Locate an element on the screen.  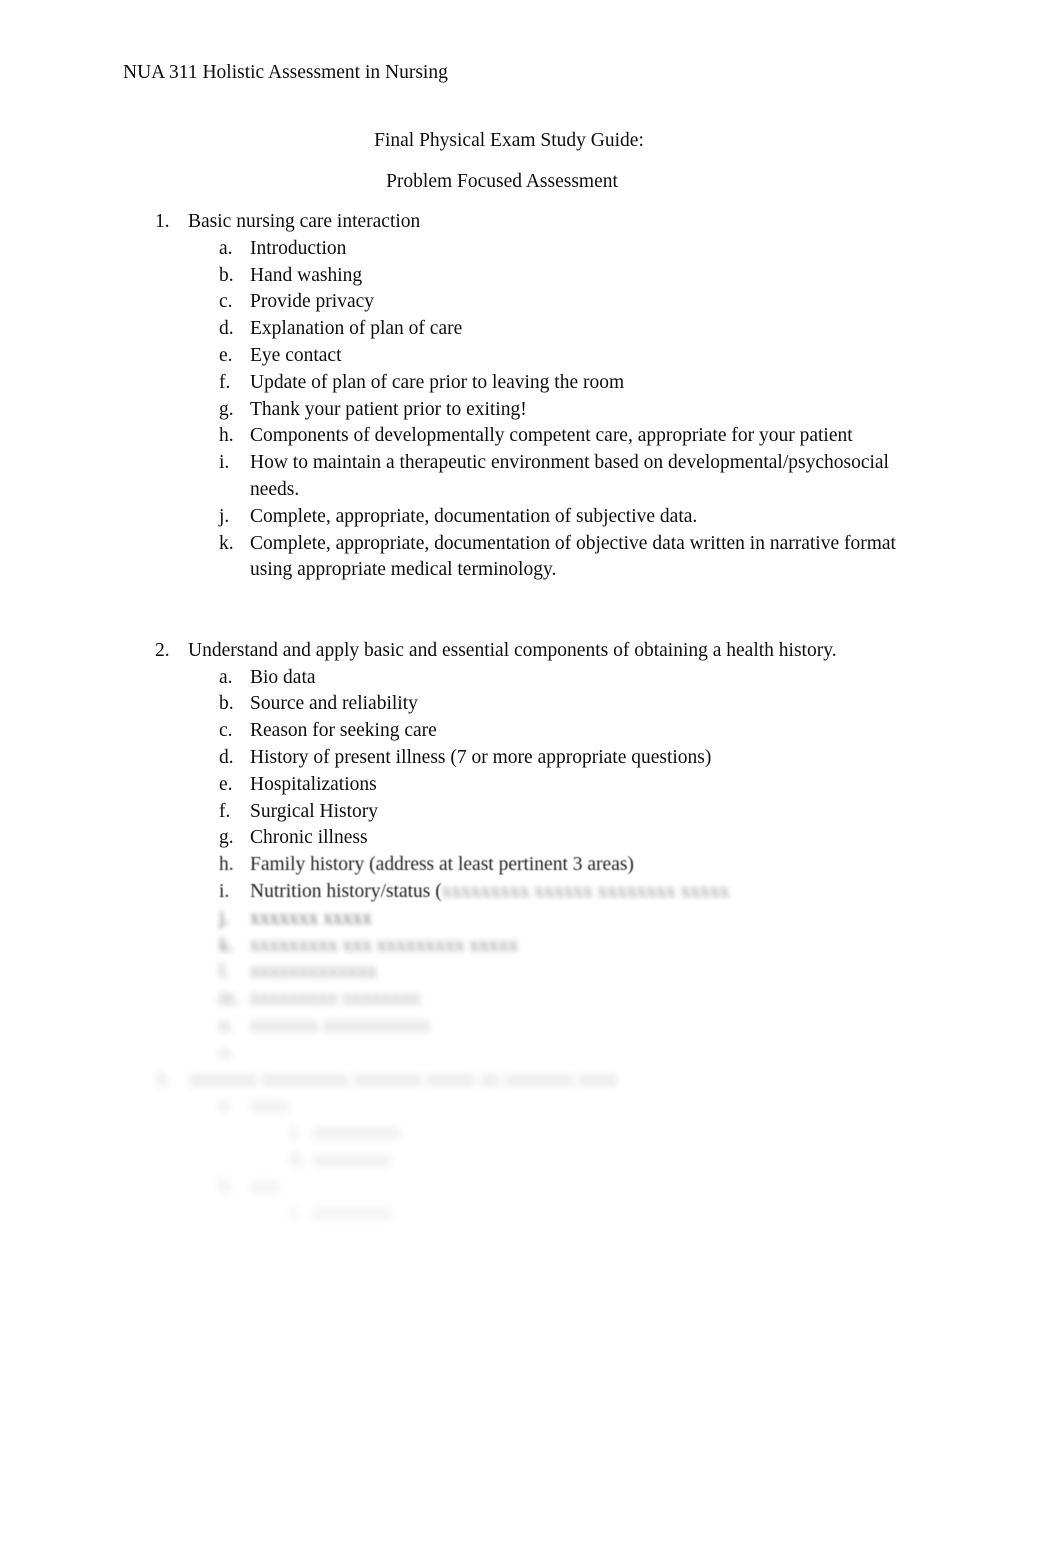
list-text: xxxx is located at coordinates (269, 1106).